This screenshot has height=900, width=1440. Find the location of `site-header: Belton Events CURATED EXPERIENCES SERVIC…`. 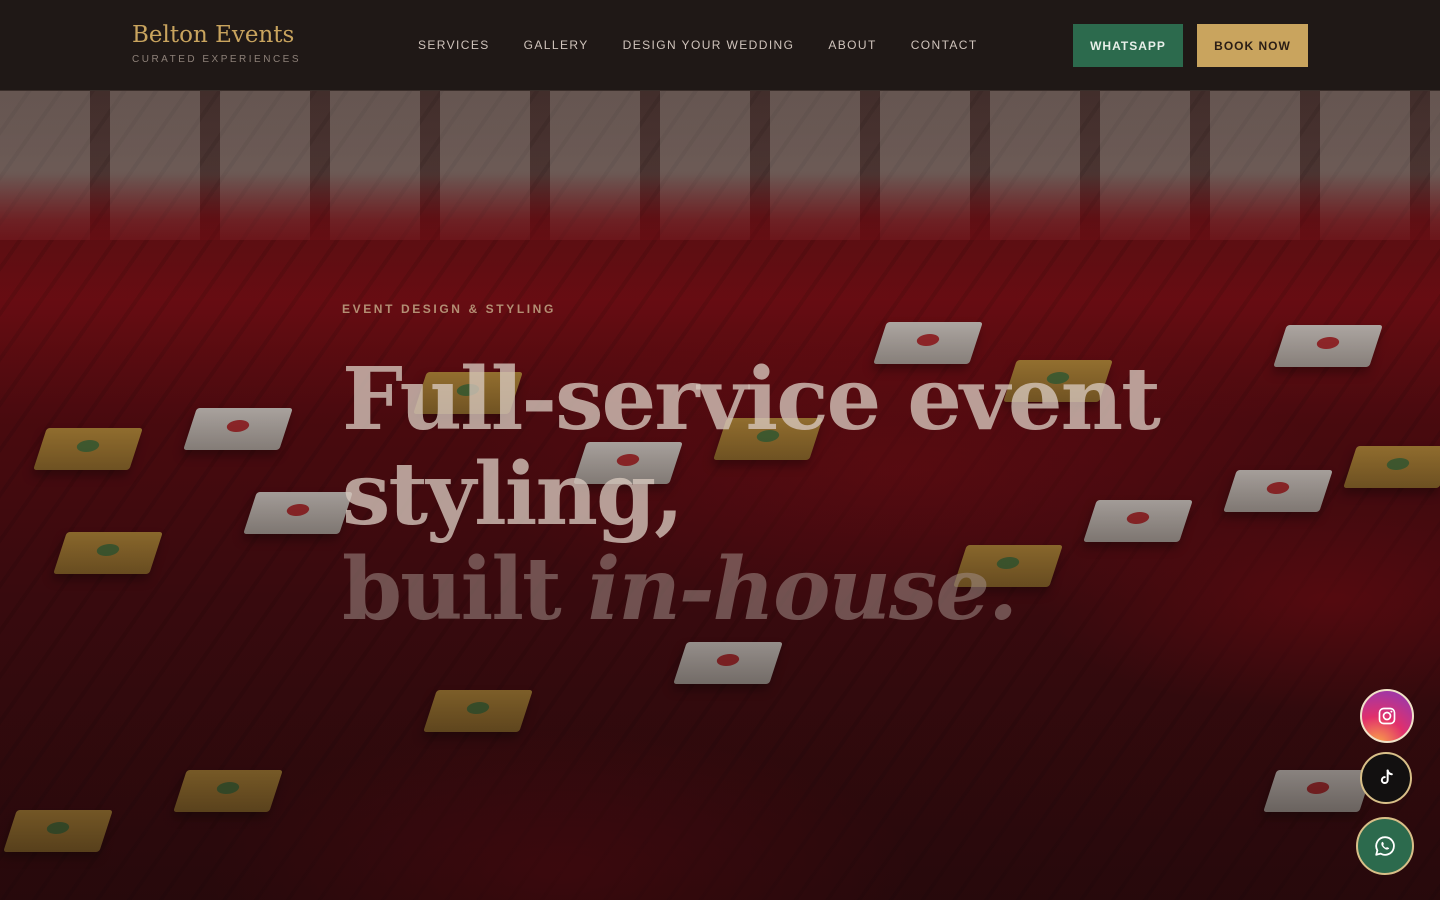

site-header: Belton Events CURATED EXPERIENCES SERVIC… is located at coordinates (720, 45).